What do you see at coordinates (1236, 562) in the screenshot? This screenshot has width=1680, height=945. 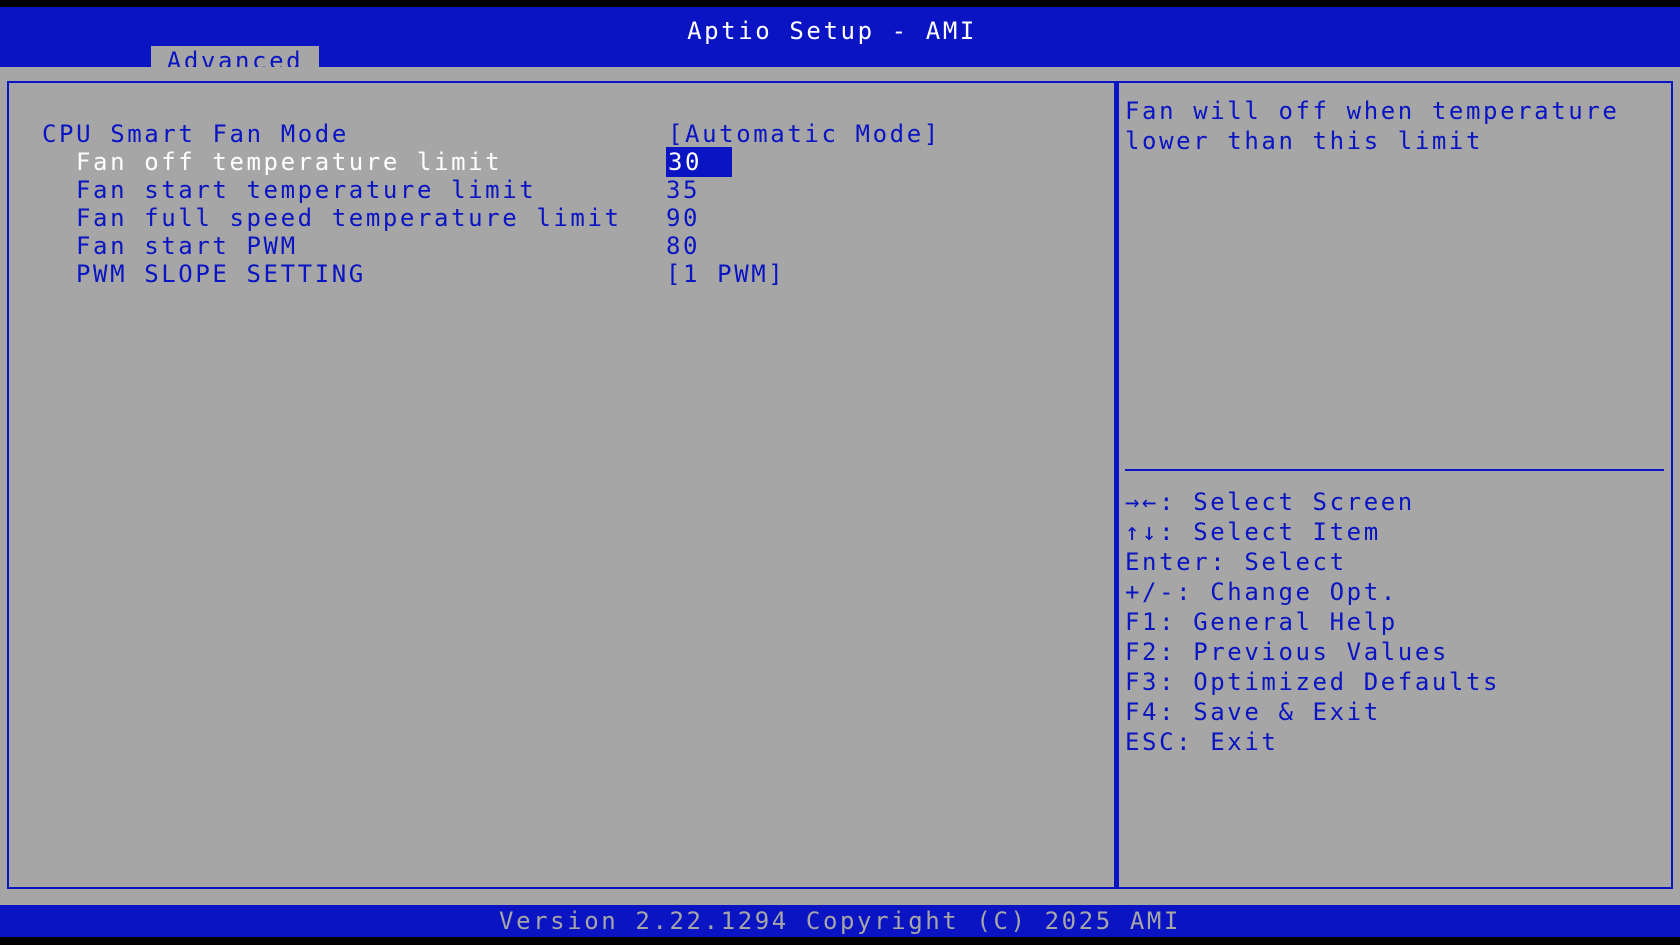 I see `key-hint-enter: Enter: Select` at bounding box center [1236, 562].